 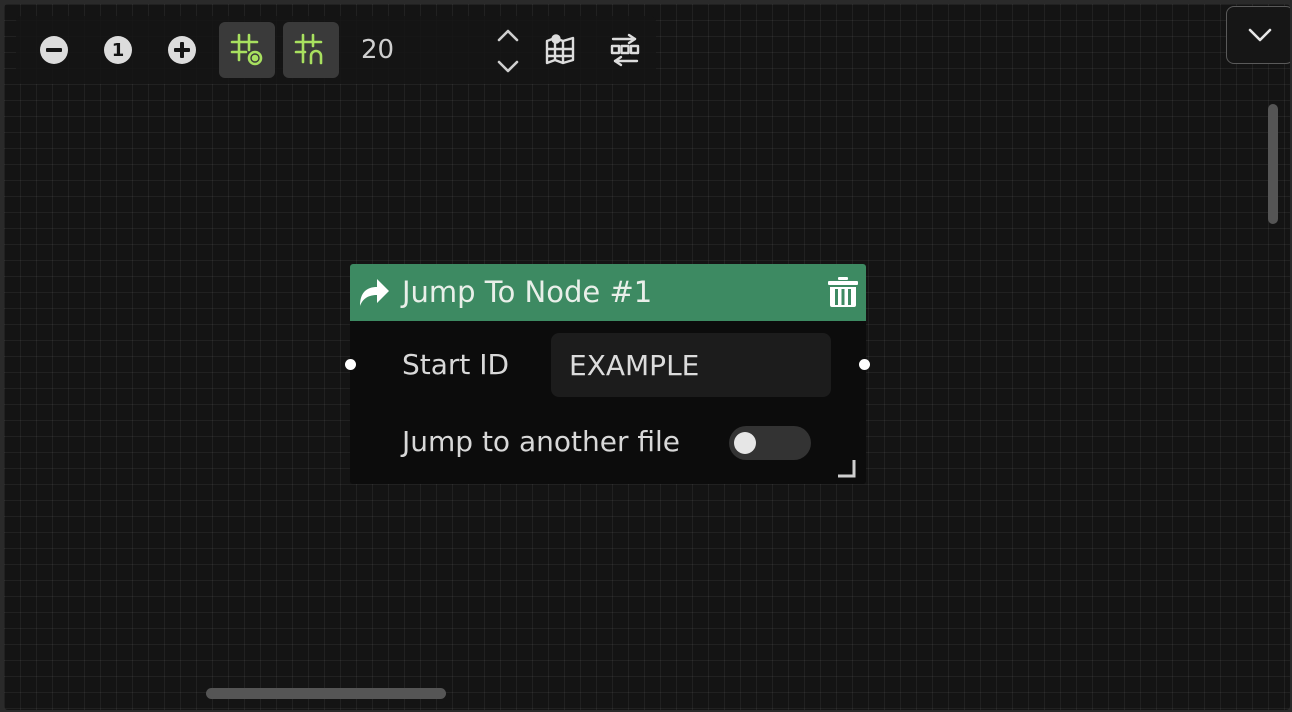 What do you see at coordinates (326, 693) in the screenshot?
I see `horizontal-scrollbar` at bounding box center [326, 693].